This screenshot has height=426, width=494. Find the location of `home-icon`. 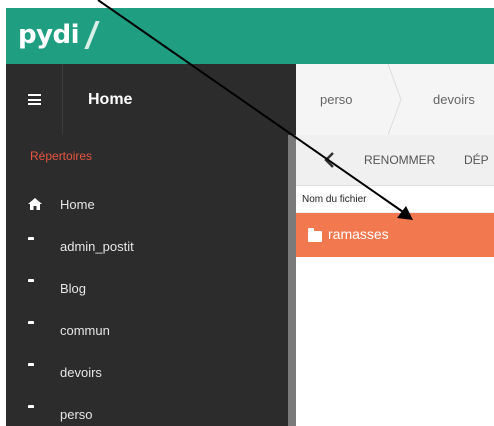

home-icon is located at coordinates (35, 204).